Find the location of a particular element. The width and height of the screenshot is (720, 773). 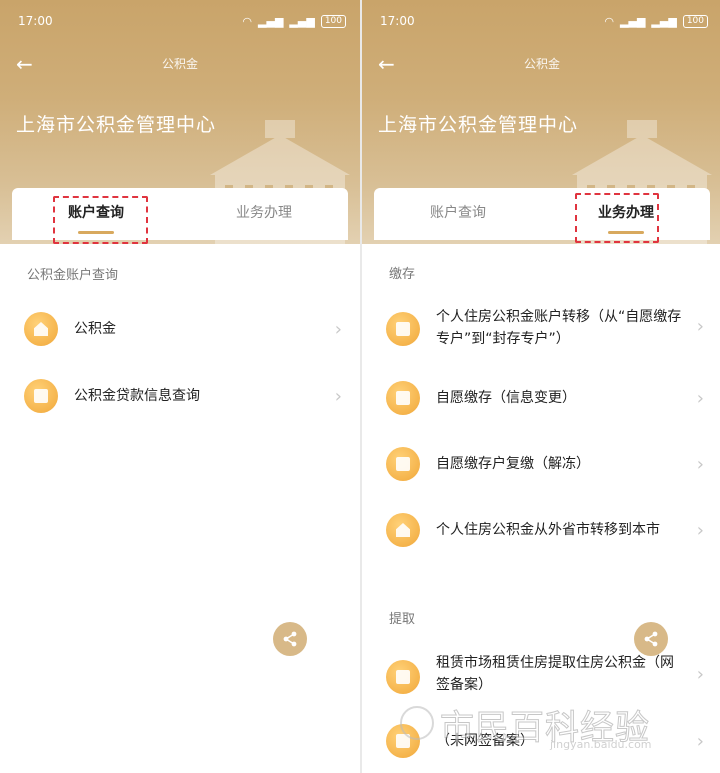

list-item-label: 公积金 is located at coordinates (95, 329).